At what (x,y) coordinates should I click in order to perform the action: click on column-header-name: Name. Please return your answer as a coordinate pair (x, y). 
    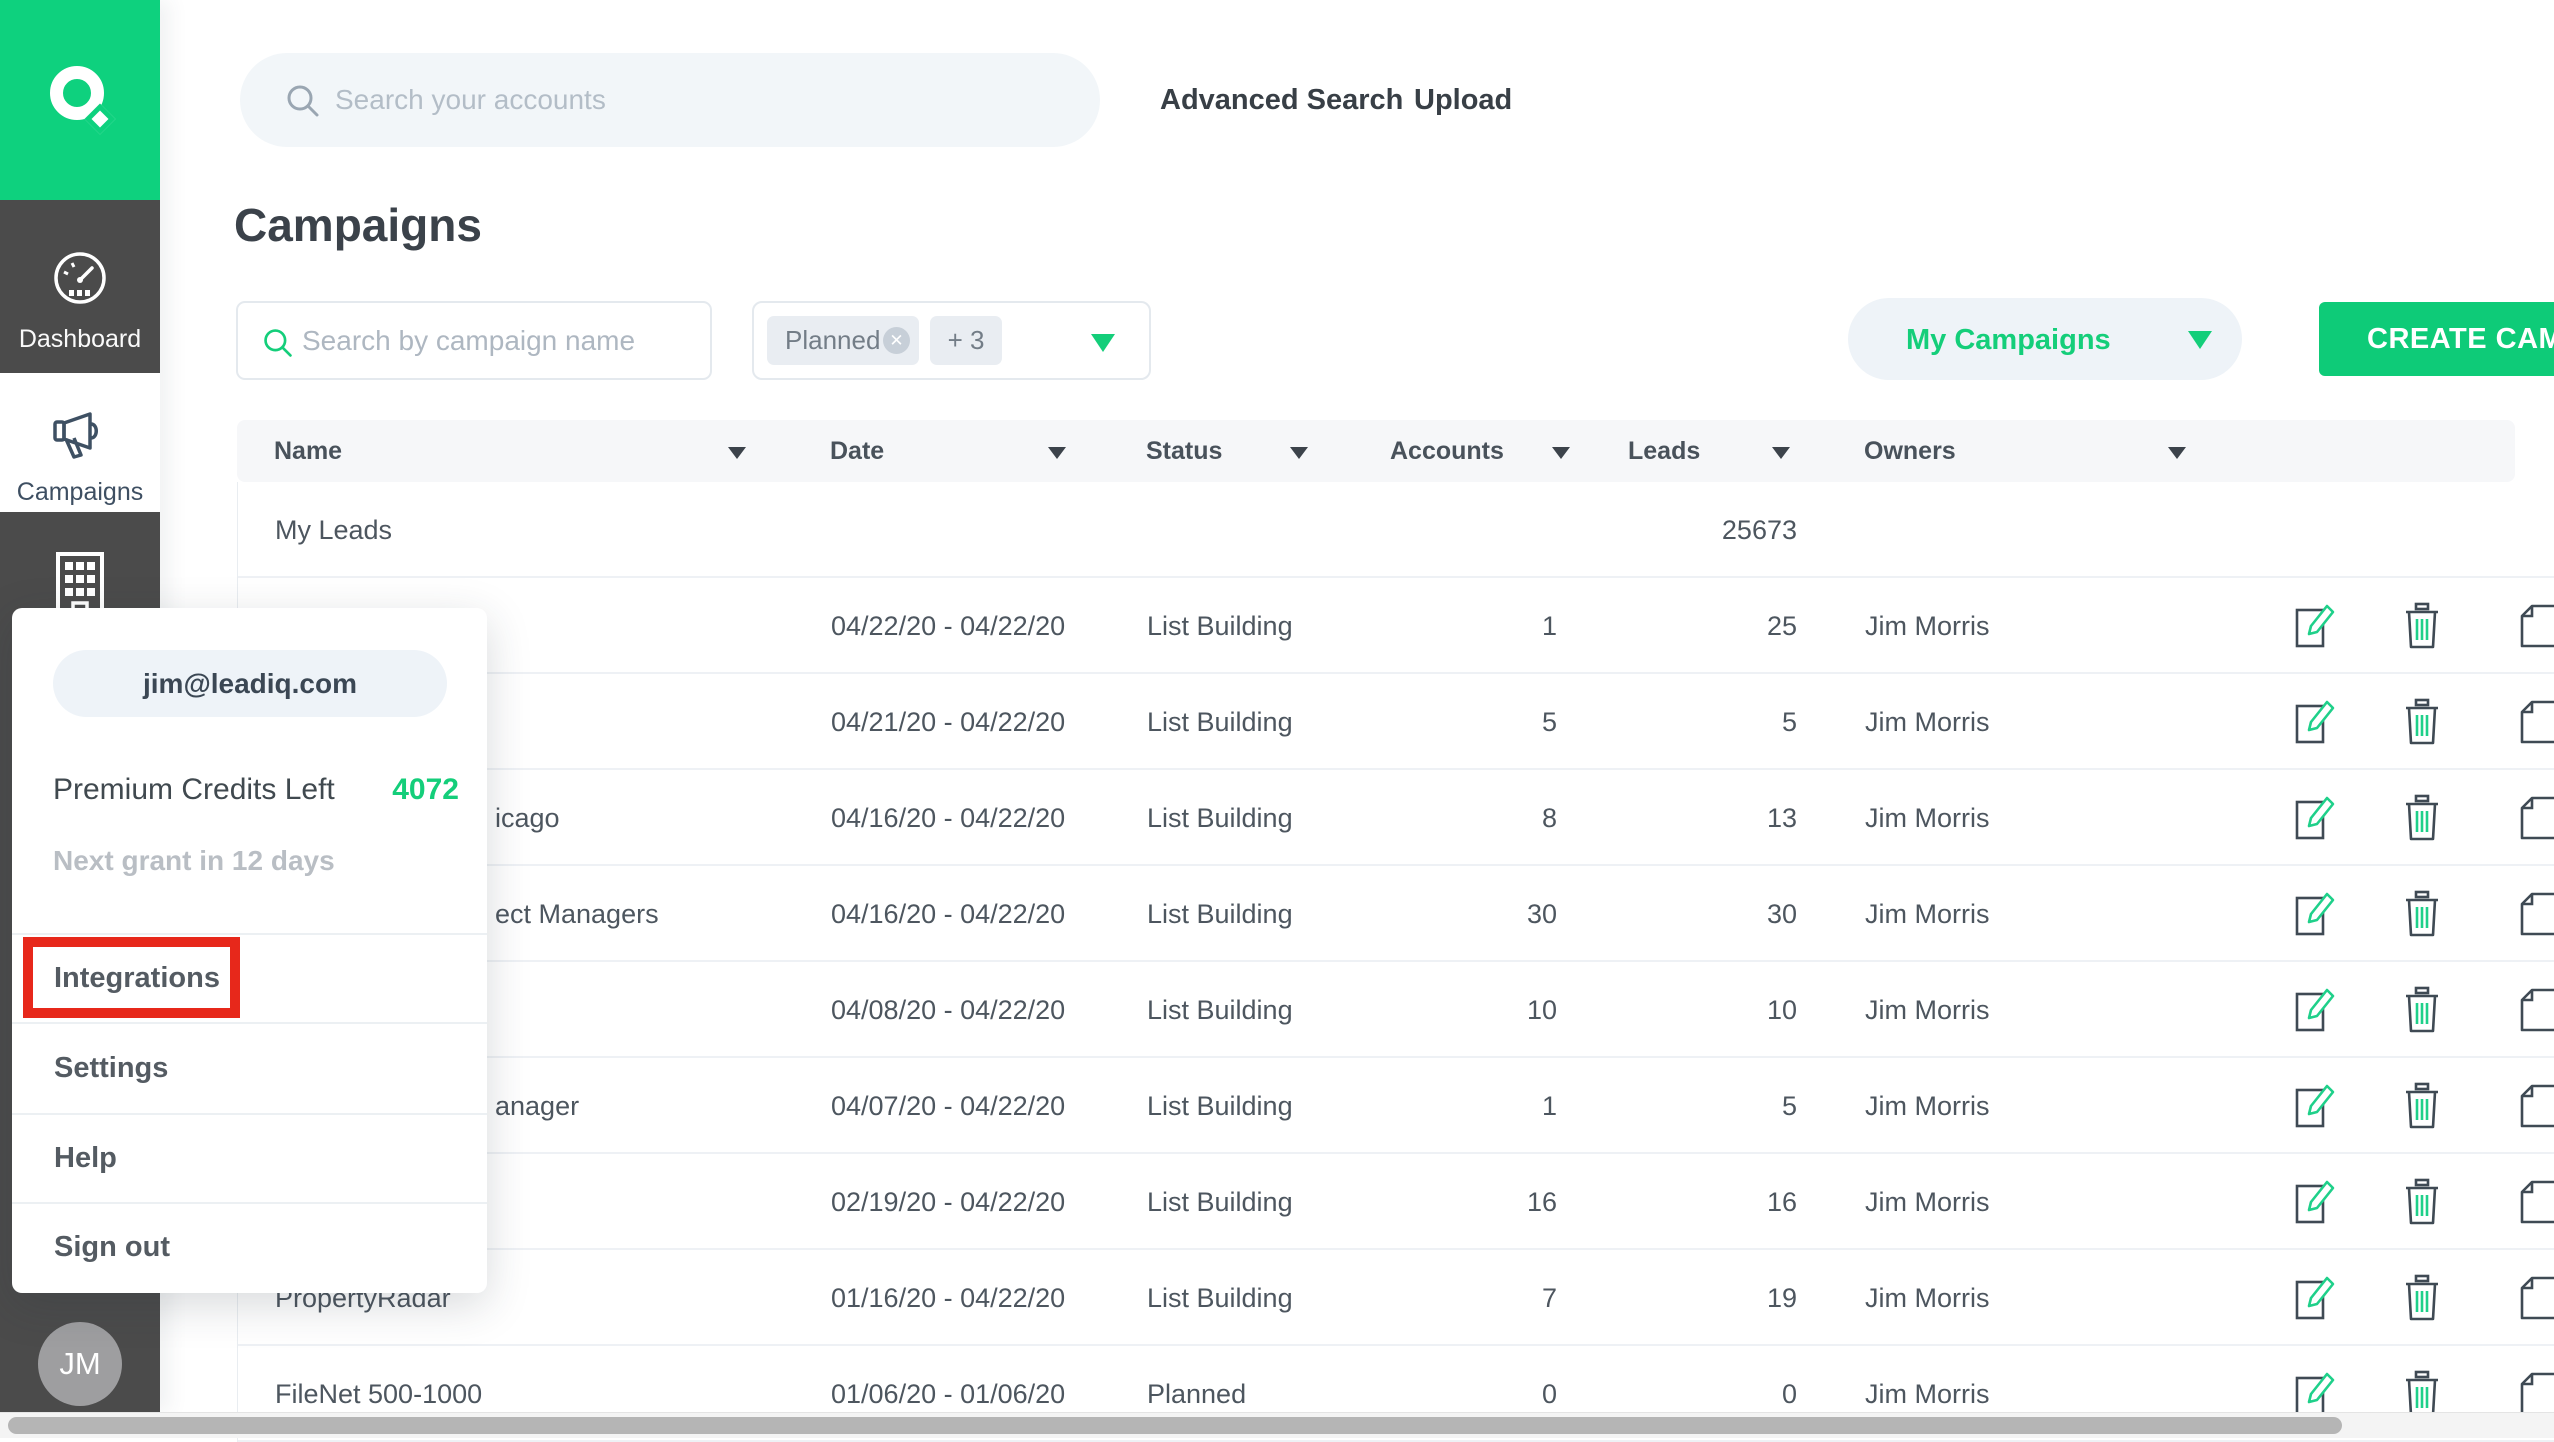
    Looking at the image, I should click on (308, 451).